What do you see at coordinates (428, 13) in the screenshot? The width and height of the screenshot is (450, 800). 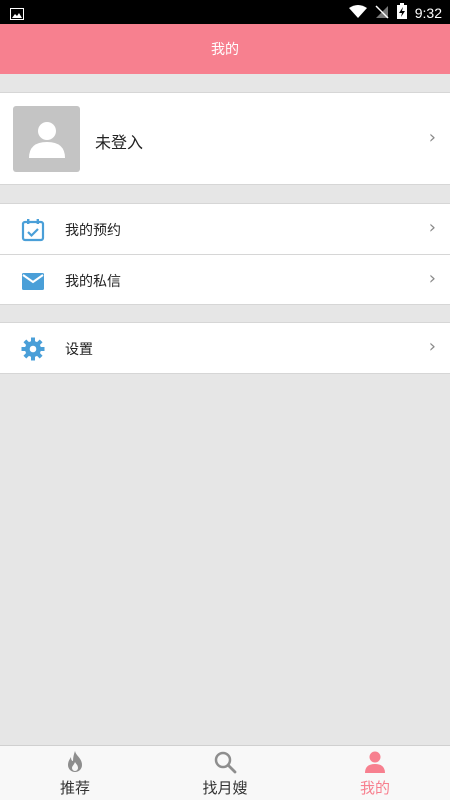 I see `status-time: 9:32` at bounding box center [428, 13].